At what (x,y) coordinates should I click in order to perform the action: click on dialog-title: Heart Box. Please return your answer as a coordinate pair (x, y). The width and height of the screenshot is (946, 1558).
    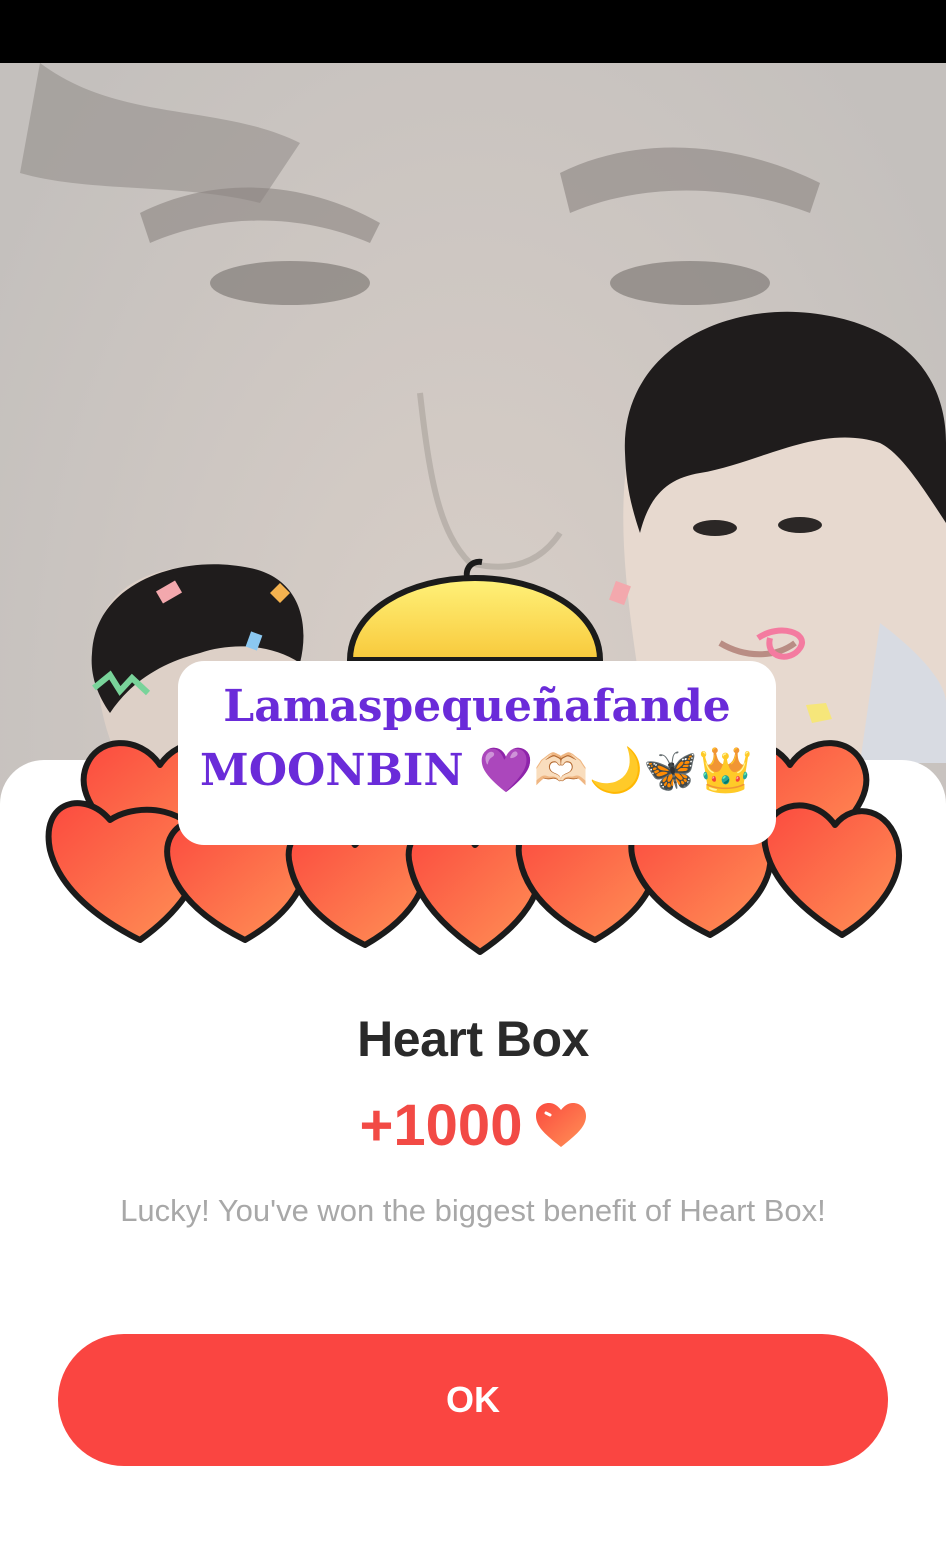
    Looking at the image, I should click on (473, 1039).